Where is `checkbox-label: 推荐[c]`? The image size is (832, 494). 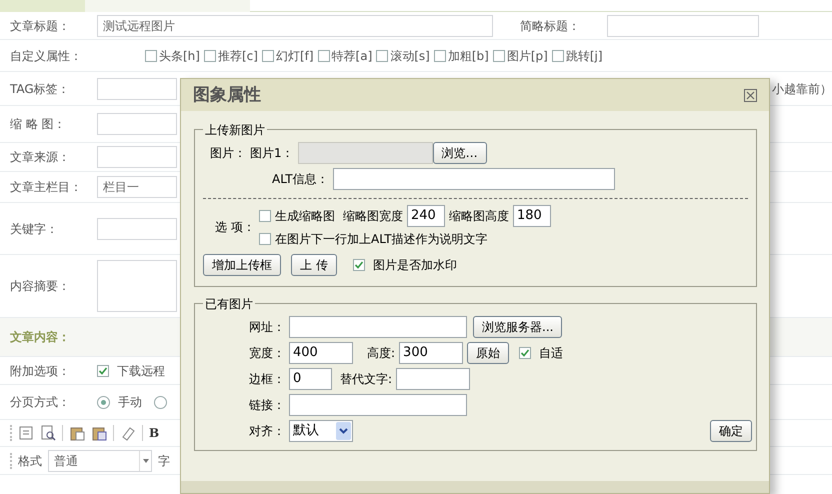 checkbox-label: 推荐[c] is located at coordinates (238, 56).